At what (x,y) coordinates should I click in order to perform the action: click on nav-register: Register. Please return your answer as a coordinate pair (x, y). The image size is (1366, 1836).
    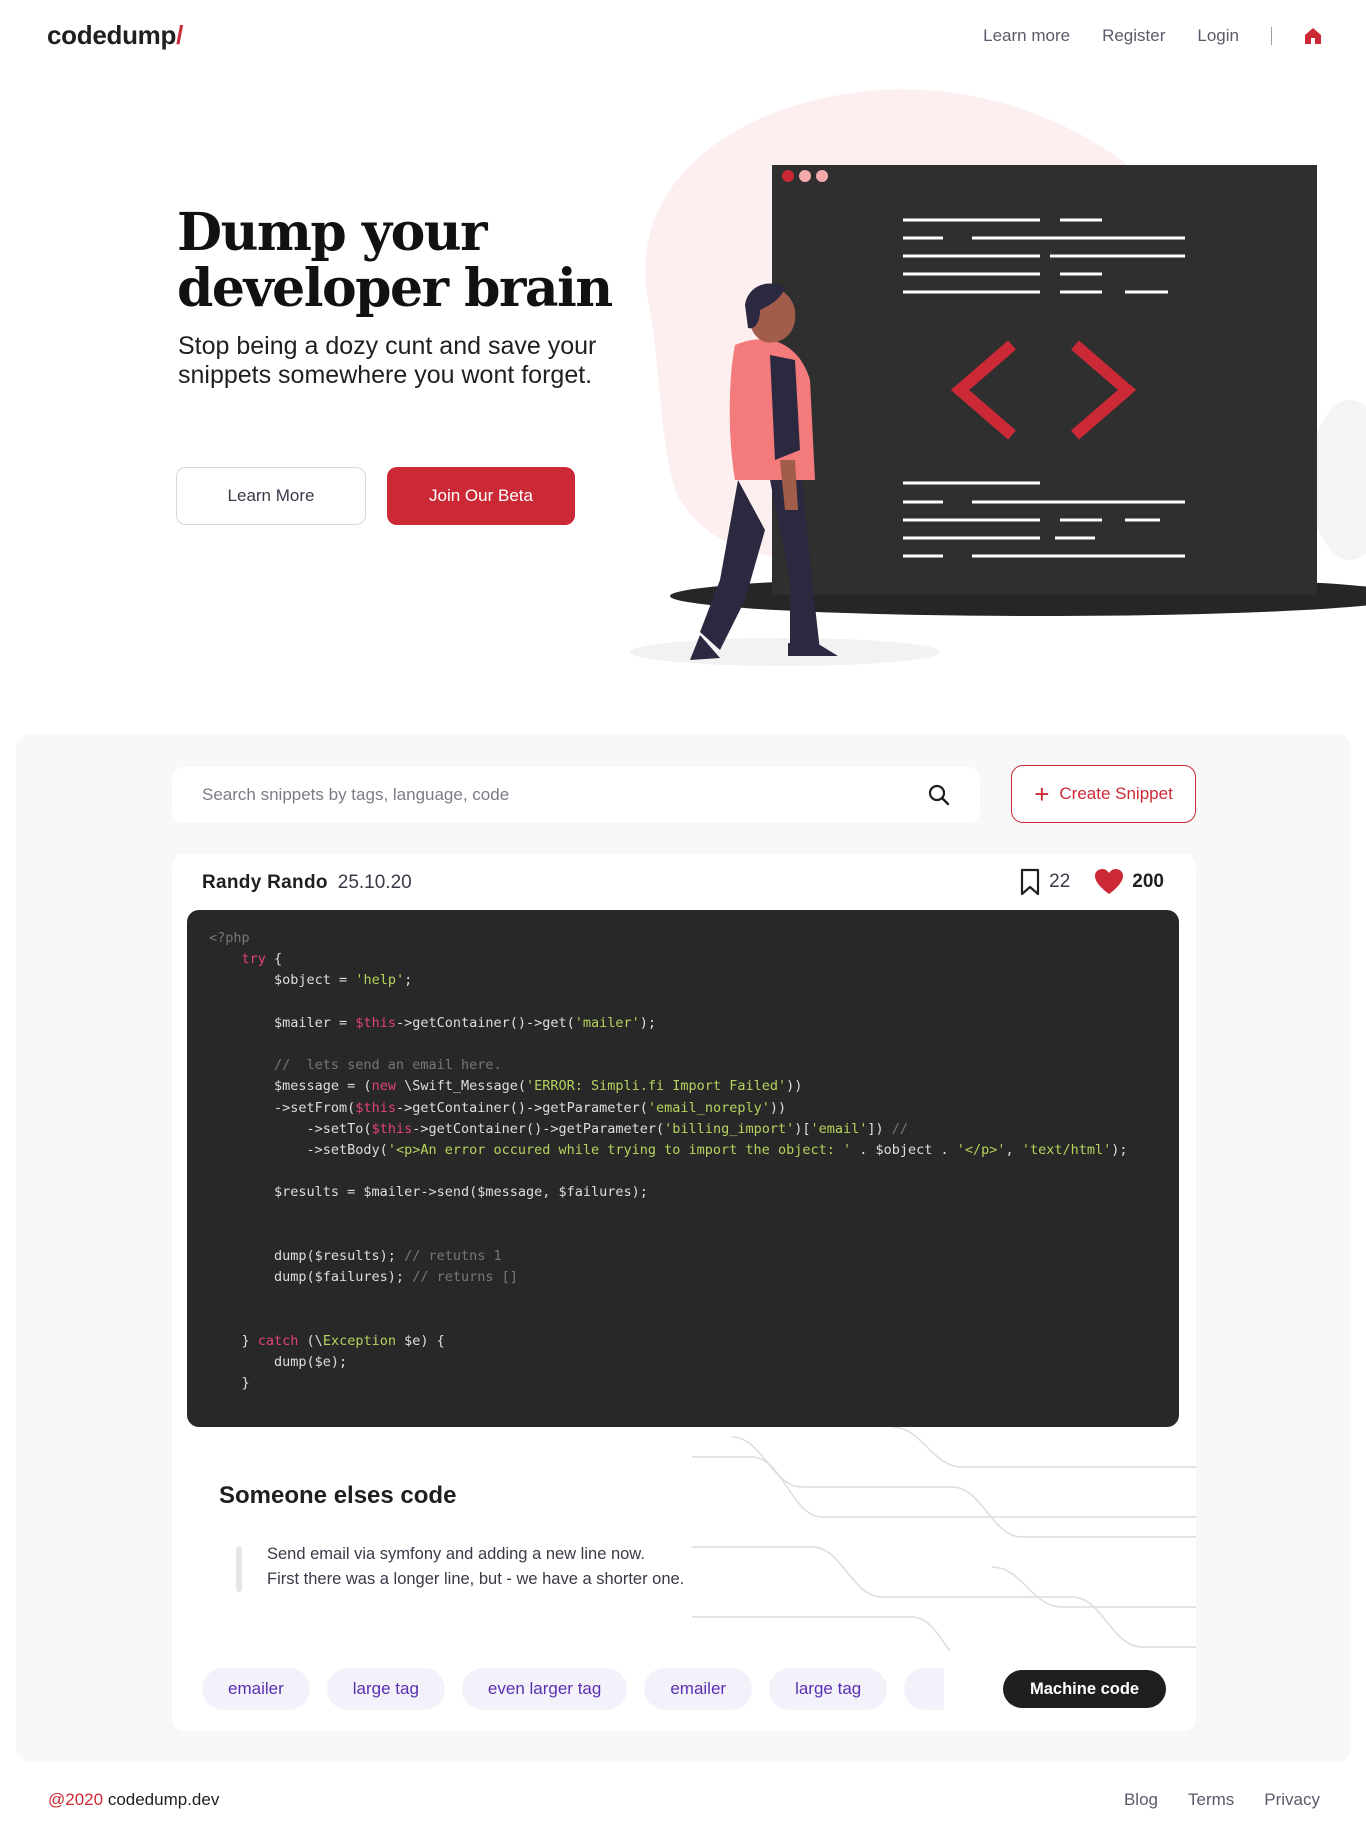
    Looking at the image, I should click on (1133, 36).